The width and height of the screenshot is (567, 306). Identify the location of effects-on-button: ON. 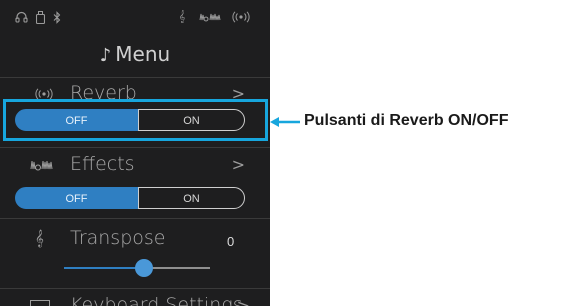
(191, 198).